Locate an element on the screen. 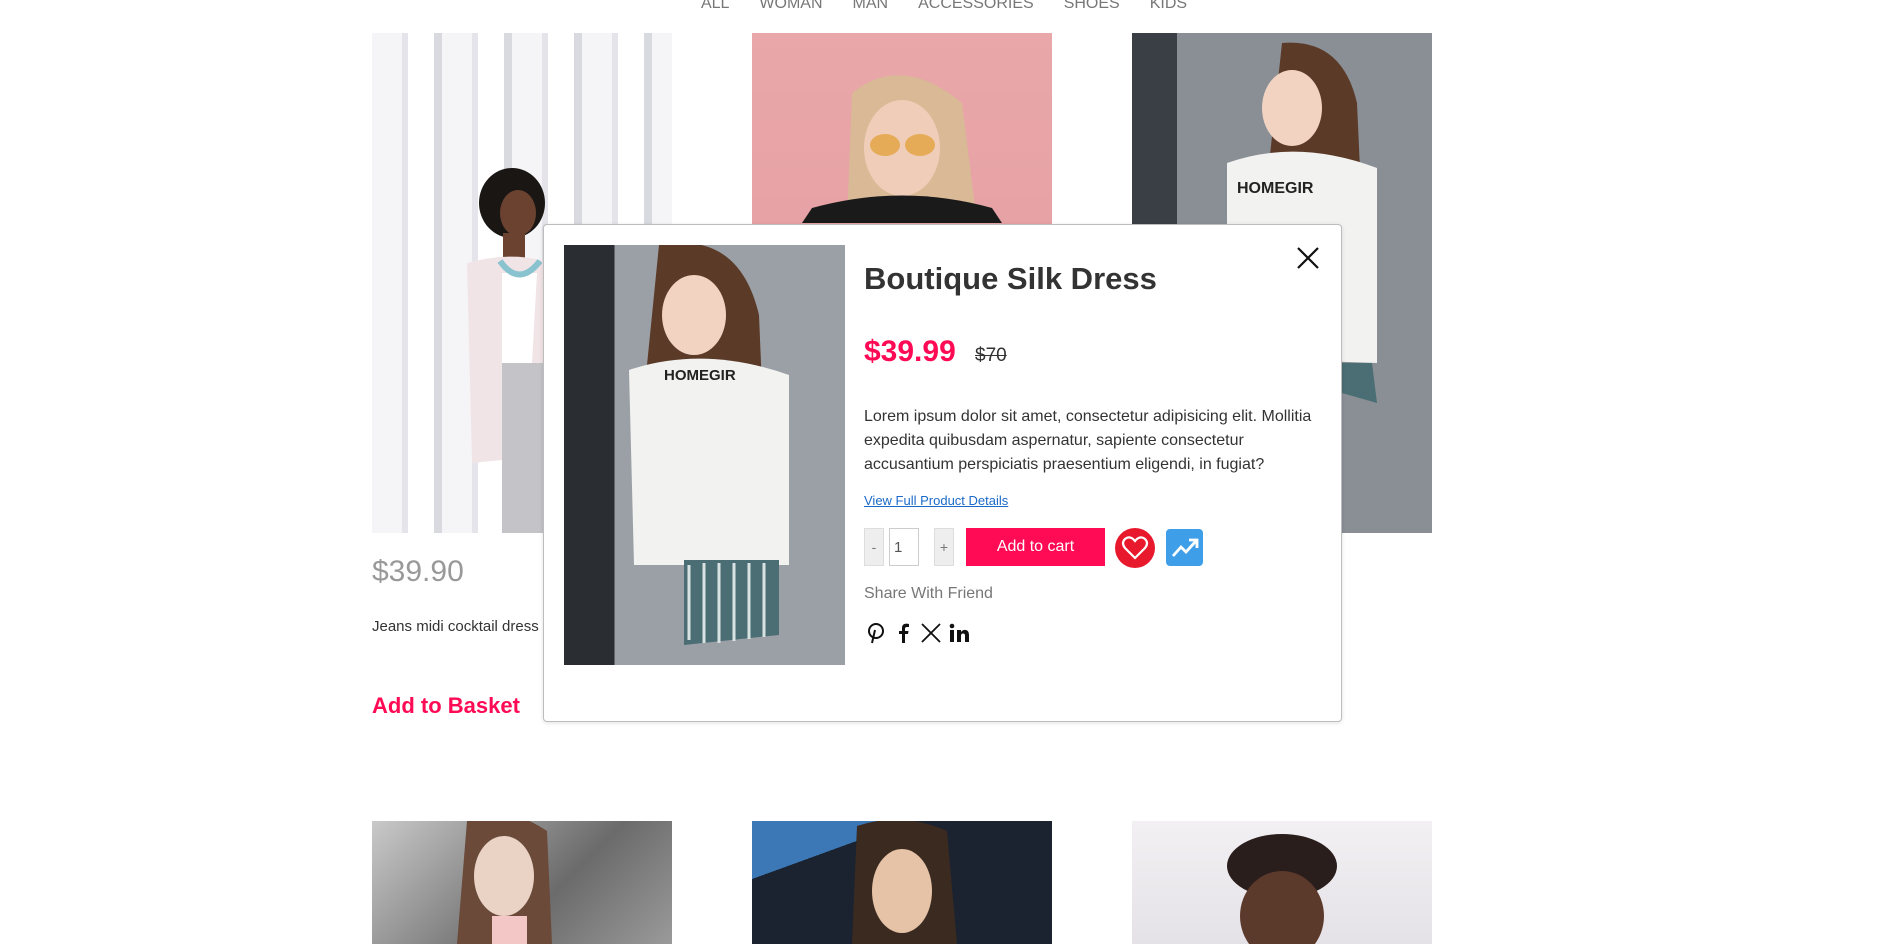 This screenshot has height=944, width=1888. modal-product-title: Boutique Silk Dress is located at coordinates (1010, 278).